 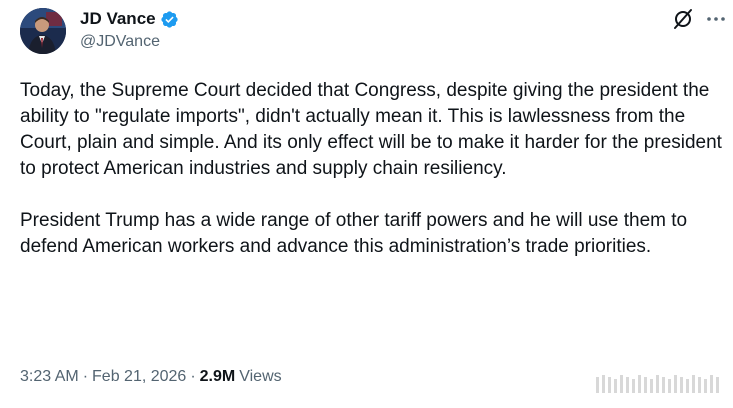 I want to click on author-name-row: JD Vance, so click(x=129, y=19).